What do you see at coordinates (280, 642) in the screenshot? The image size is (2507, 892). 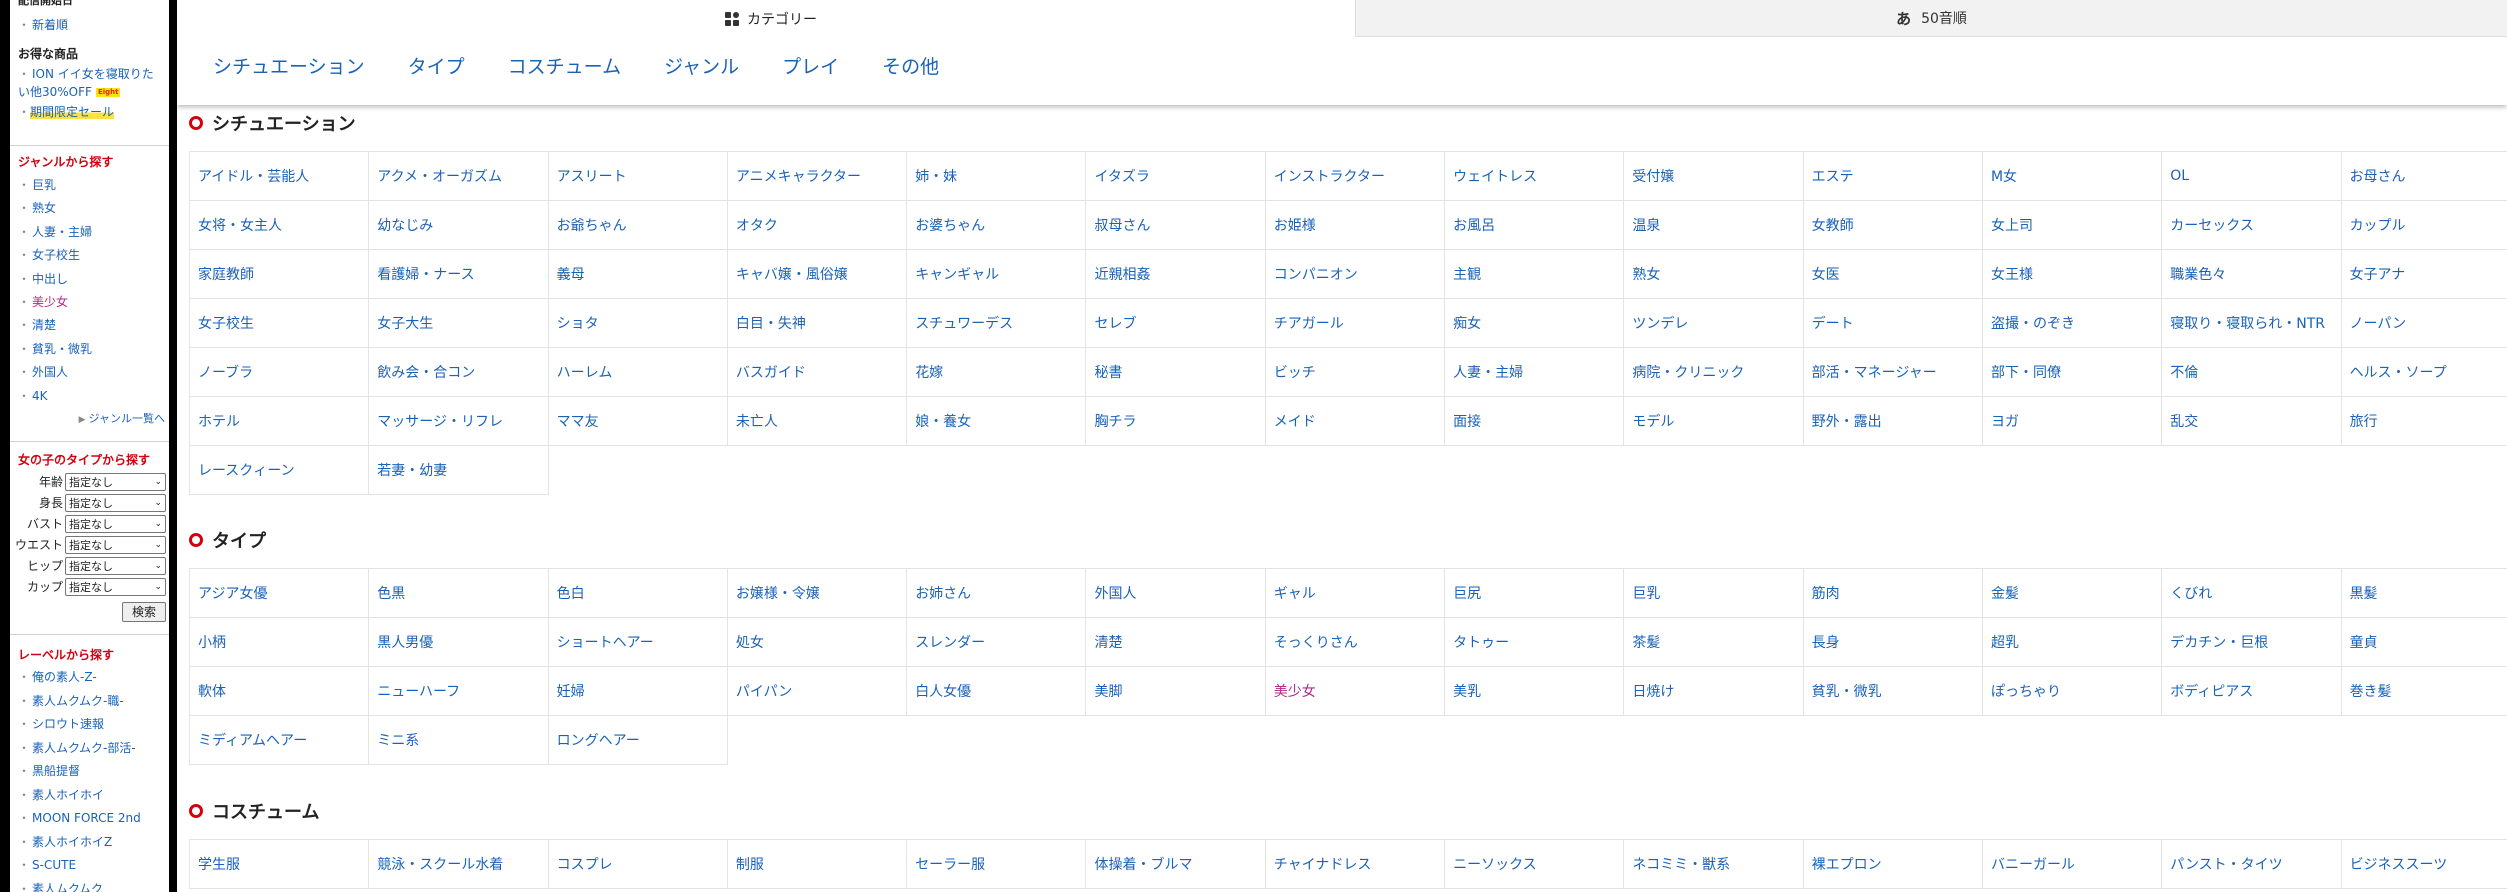 I see `category-link: 小柄` at bounding box center [280, 642].